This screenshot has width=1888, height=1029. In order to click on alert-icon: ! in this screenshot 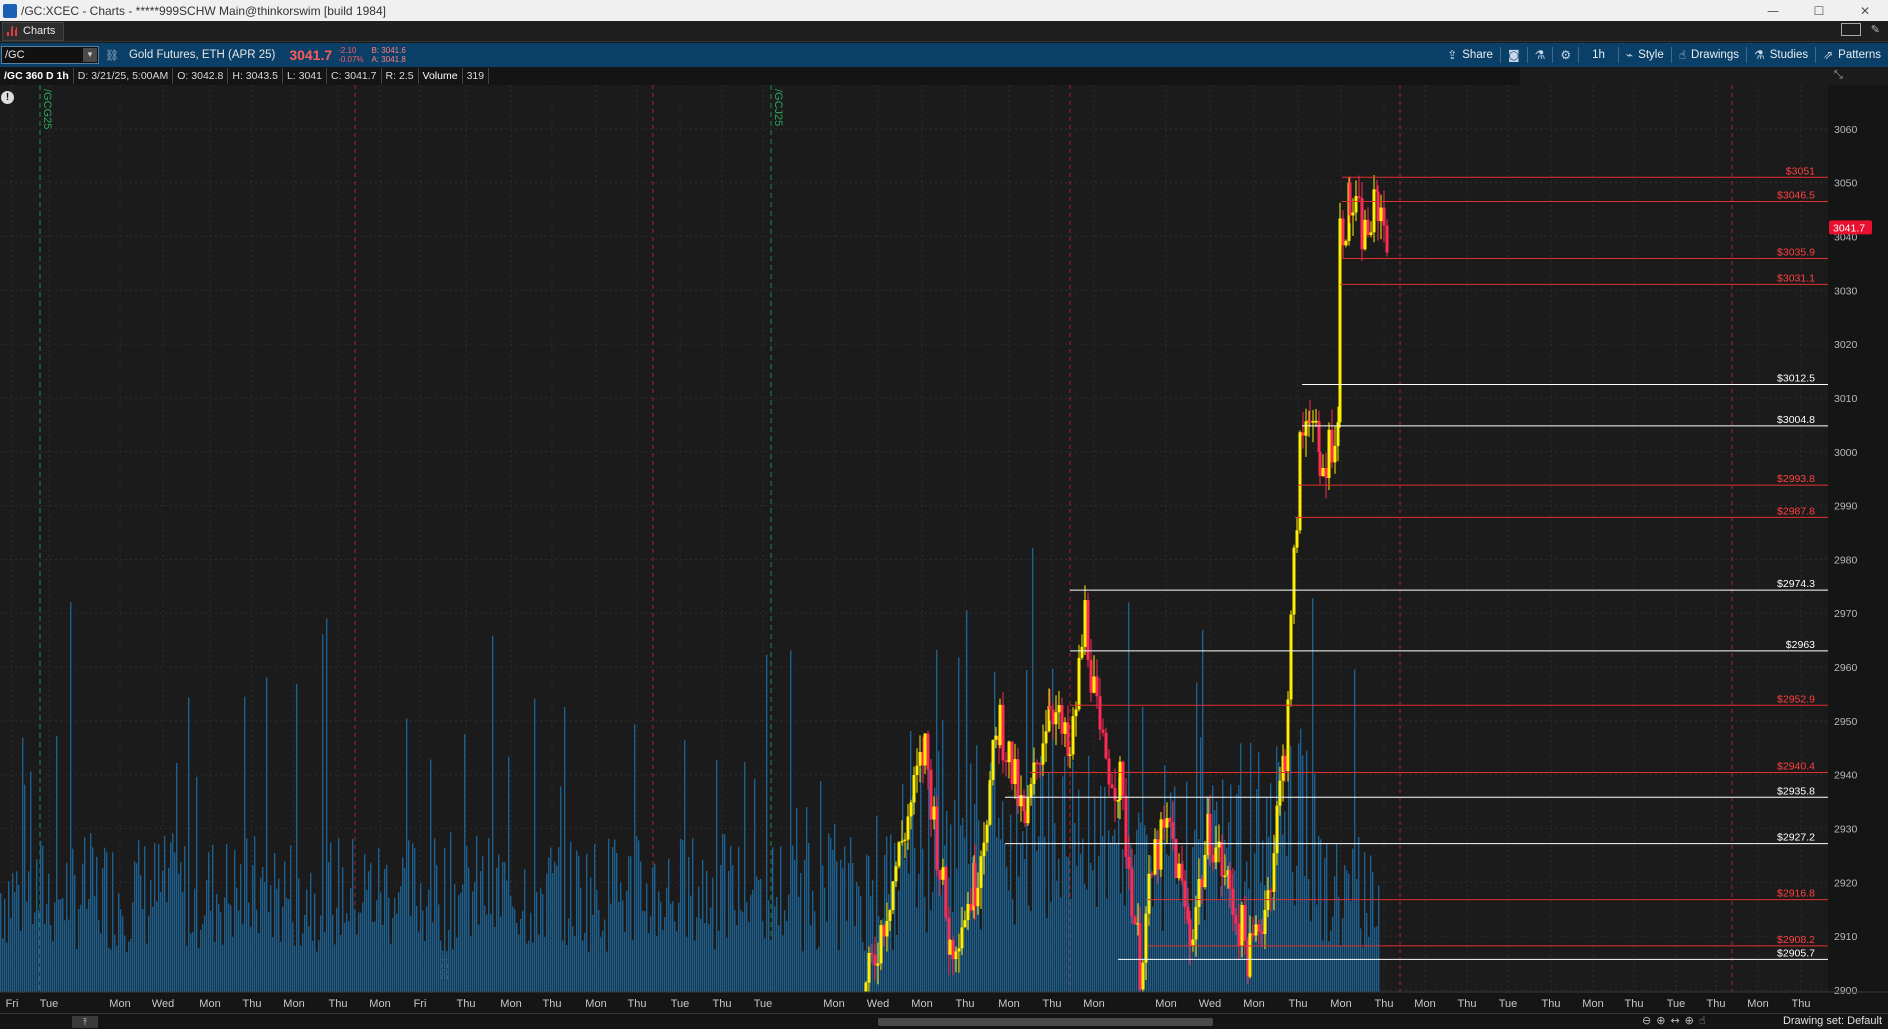, I will do `click(7, 97)`.